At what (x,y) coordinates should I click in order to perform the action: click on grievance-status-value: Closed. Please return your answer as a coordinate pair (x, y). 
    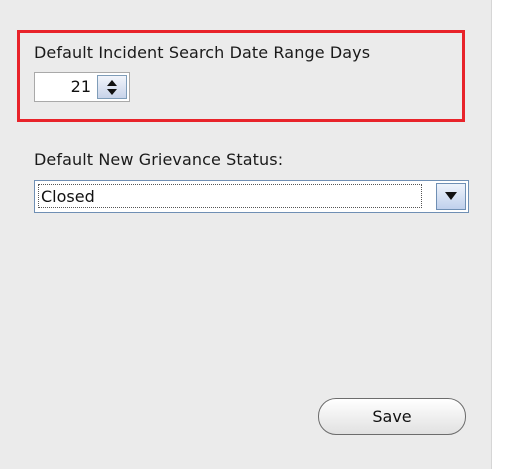
    Looking at the image, I should click on (230, 196).